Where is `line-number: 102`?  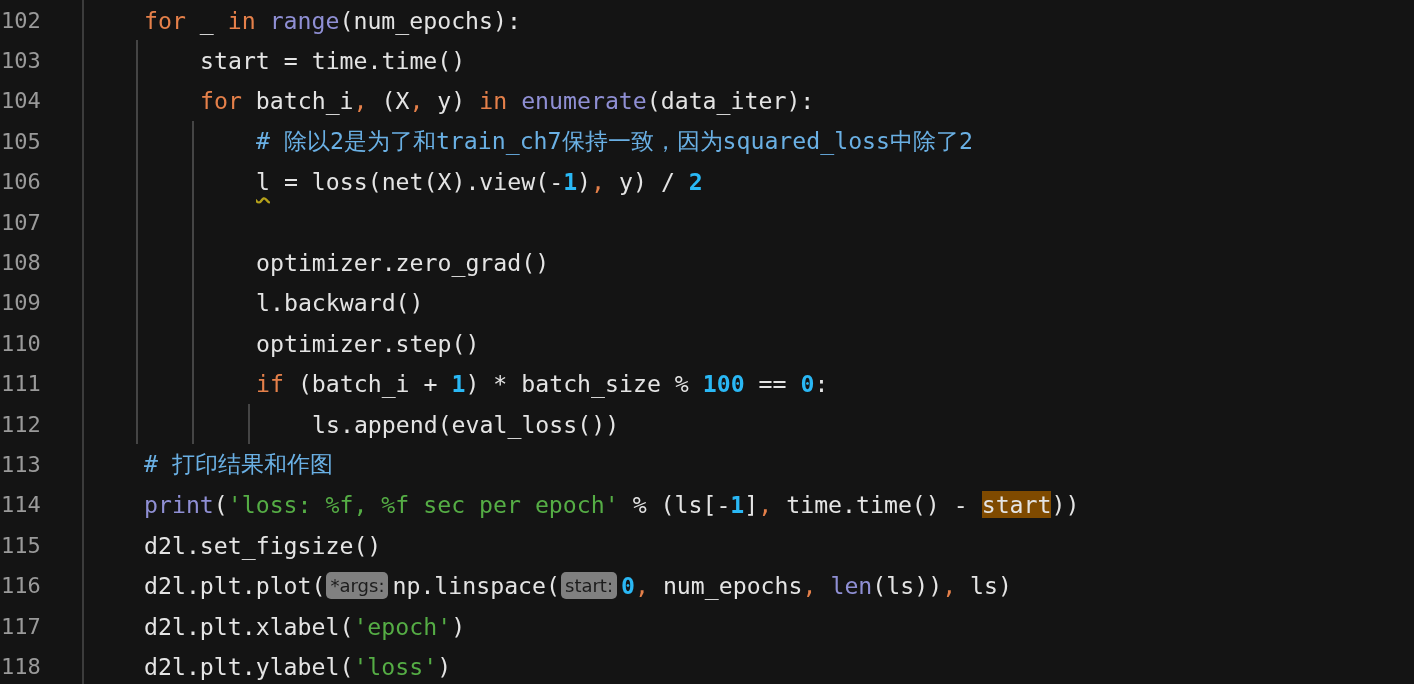 line-number: 102 is located at coordinates (20, 20).